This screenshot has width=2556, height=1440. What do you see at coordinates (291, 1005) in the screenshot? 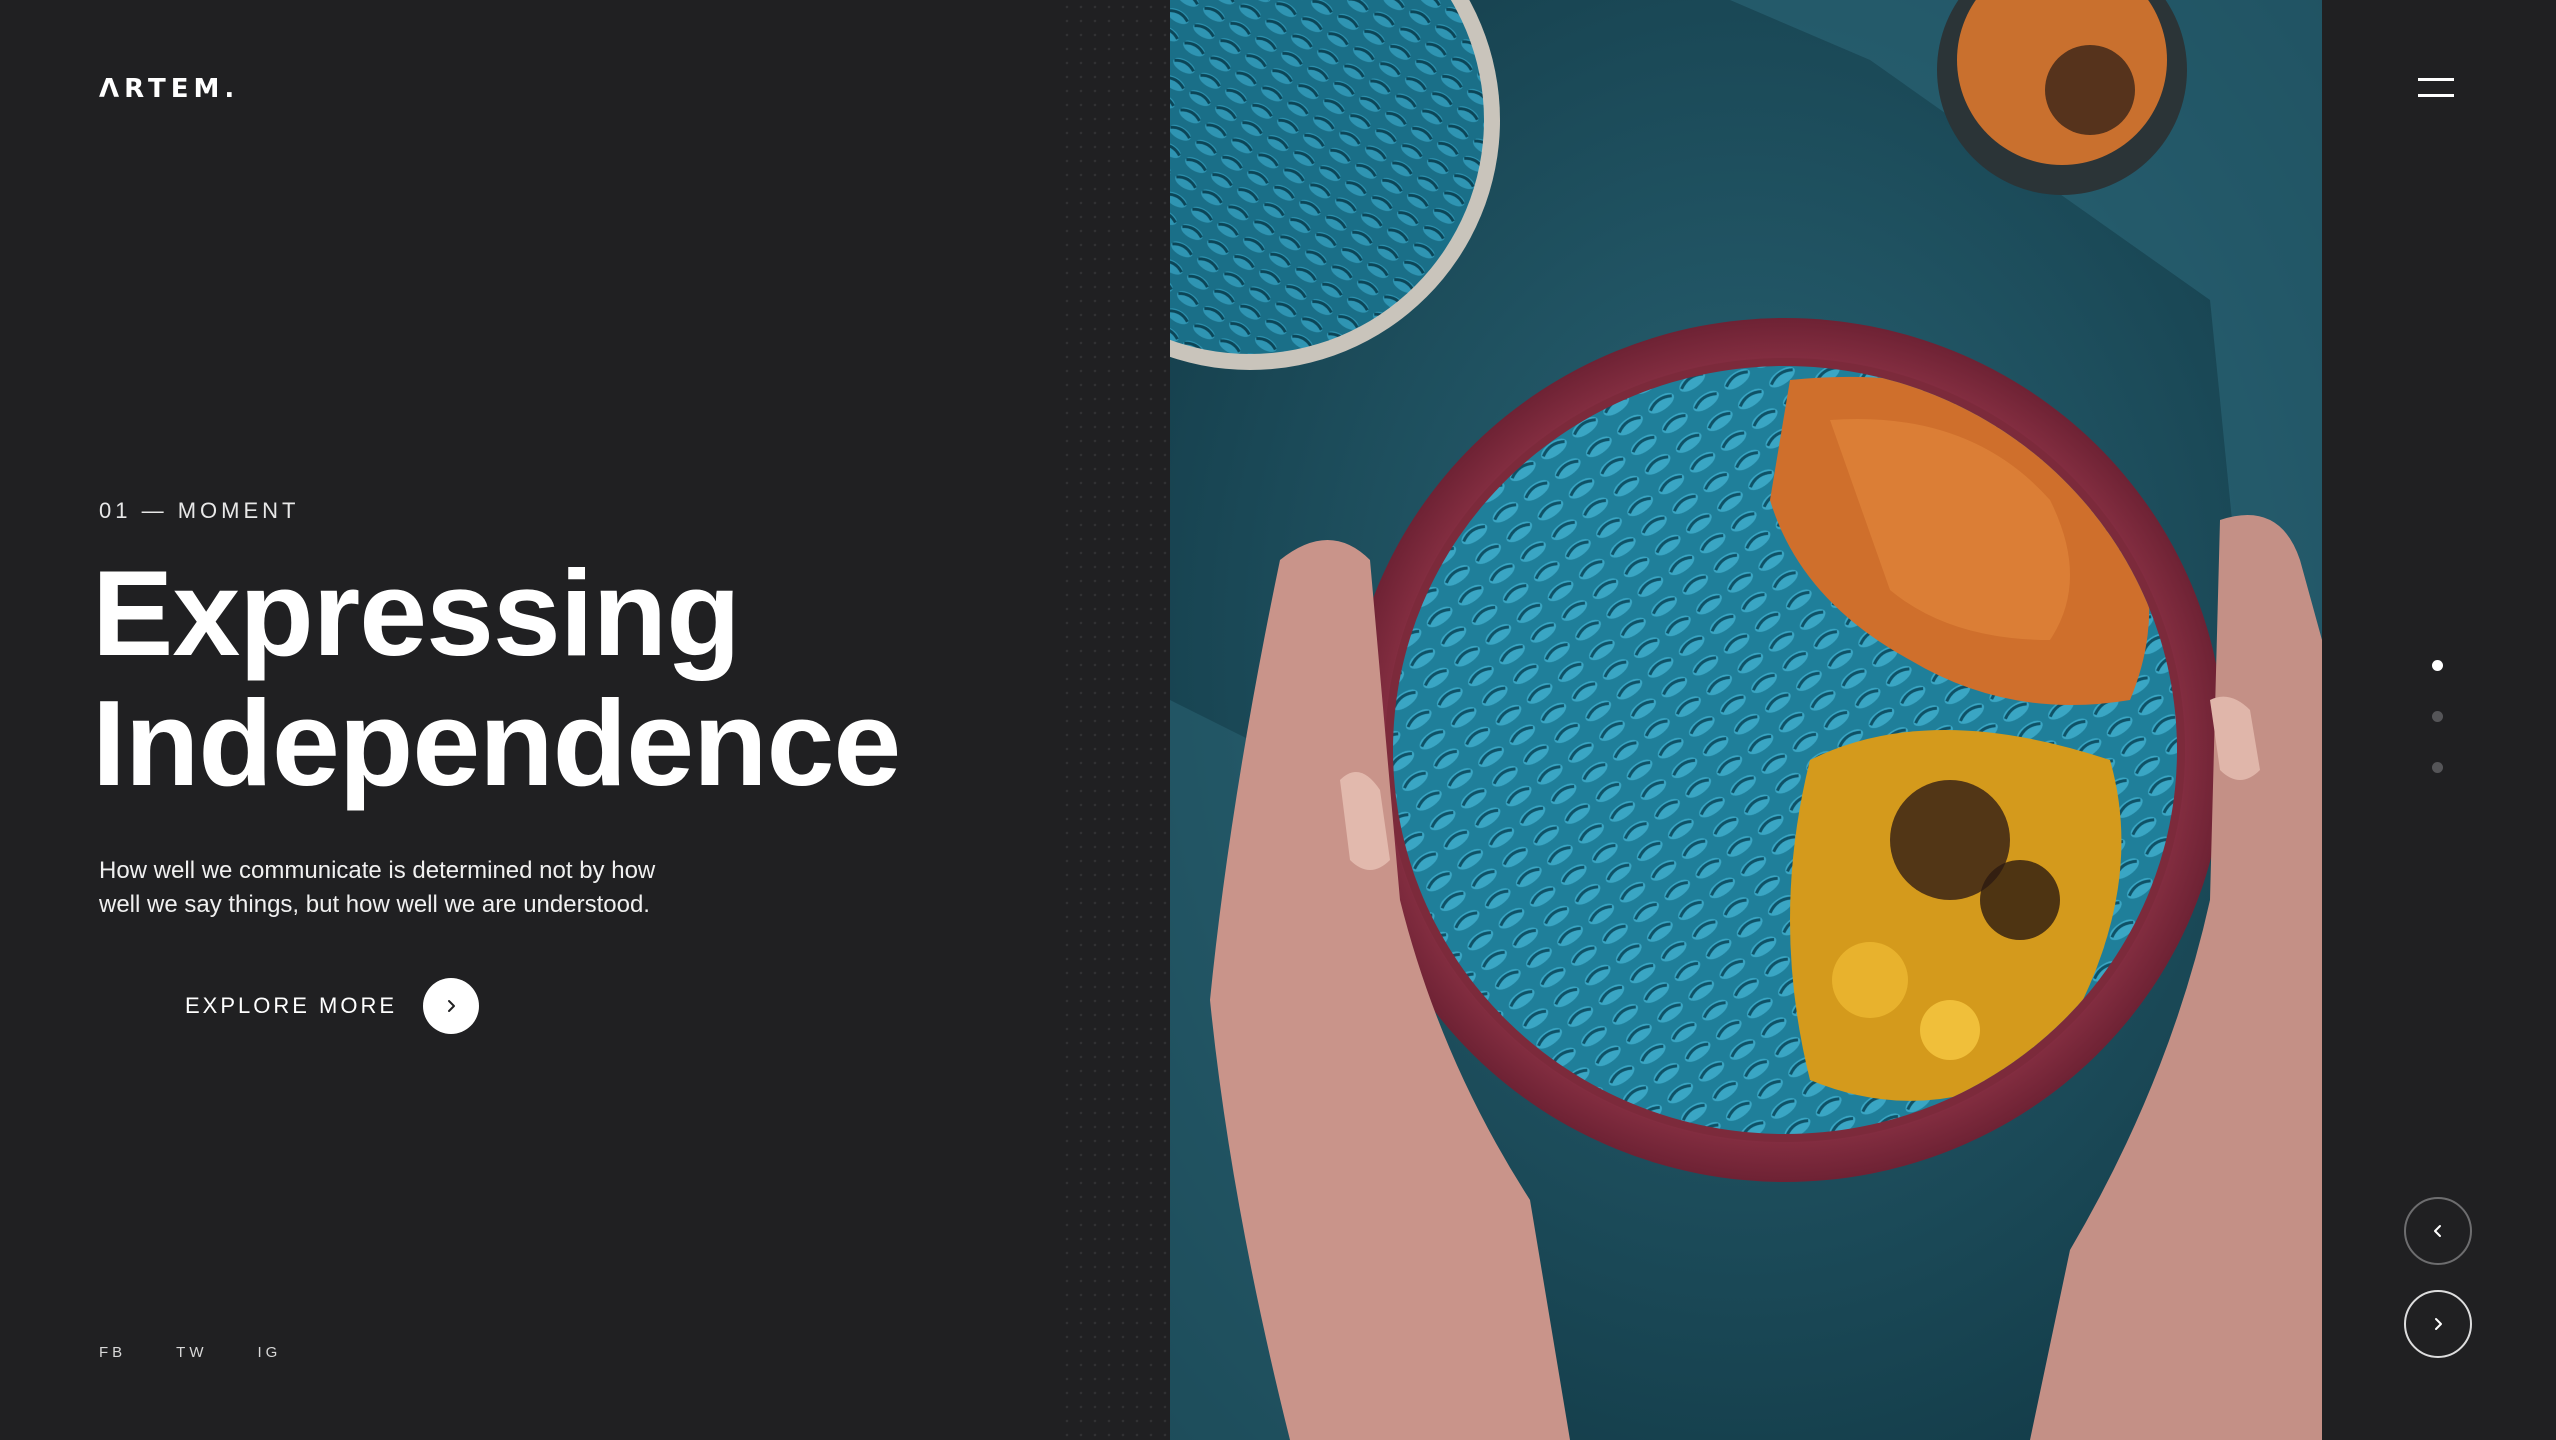
I see `explore-more-label: EXPLORE MORE` at bounding box center [291, 1005].